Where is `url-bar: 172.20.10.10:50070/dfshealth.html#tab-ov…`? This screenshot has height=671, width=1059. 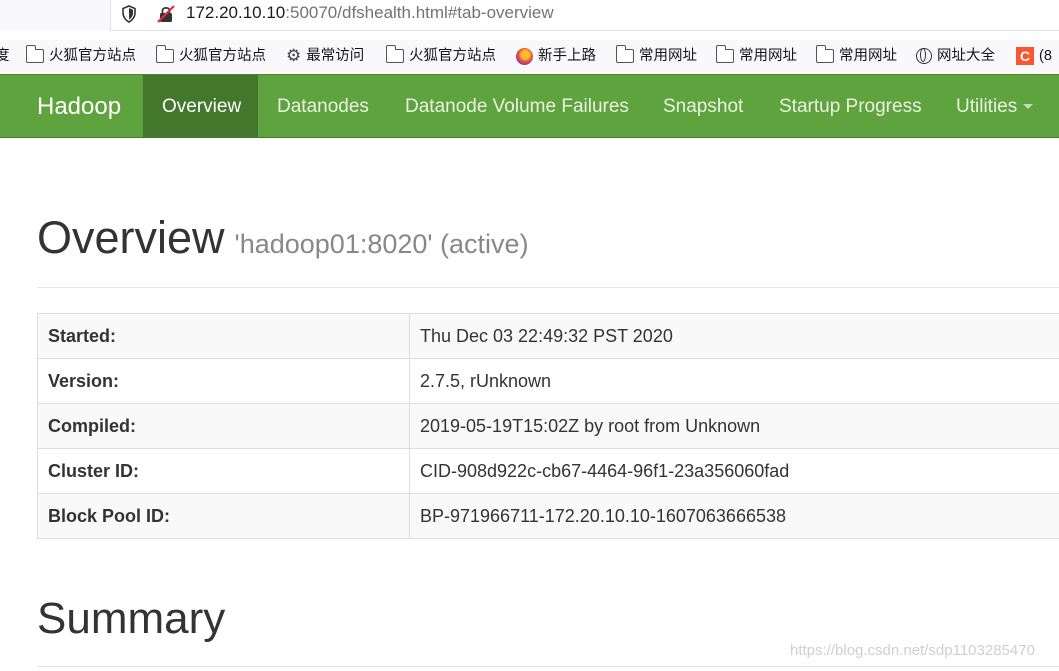
url-bar: 172.20.10.10:50070/dfshealth.html#tab-ov… is located at coordinates (529, 15).